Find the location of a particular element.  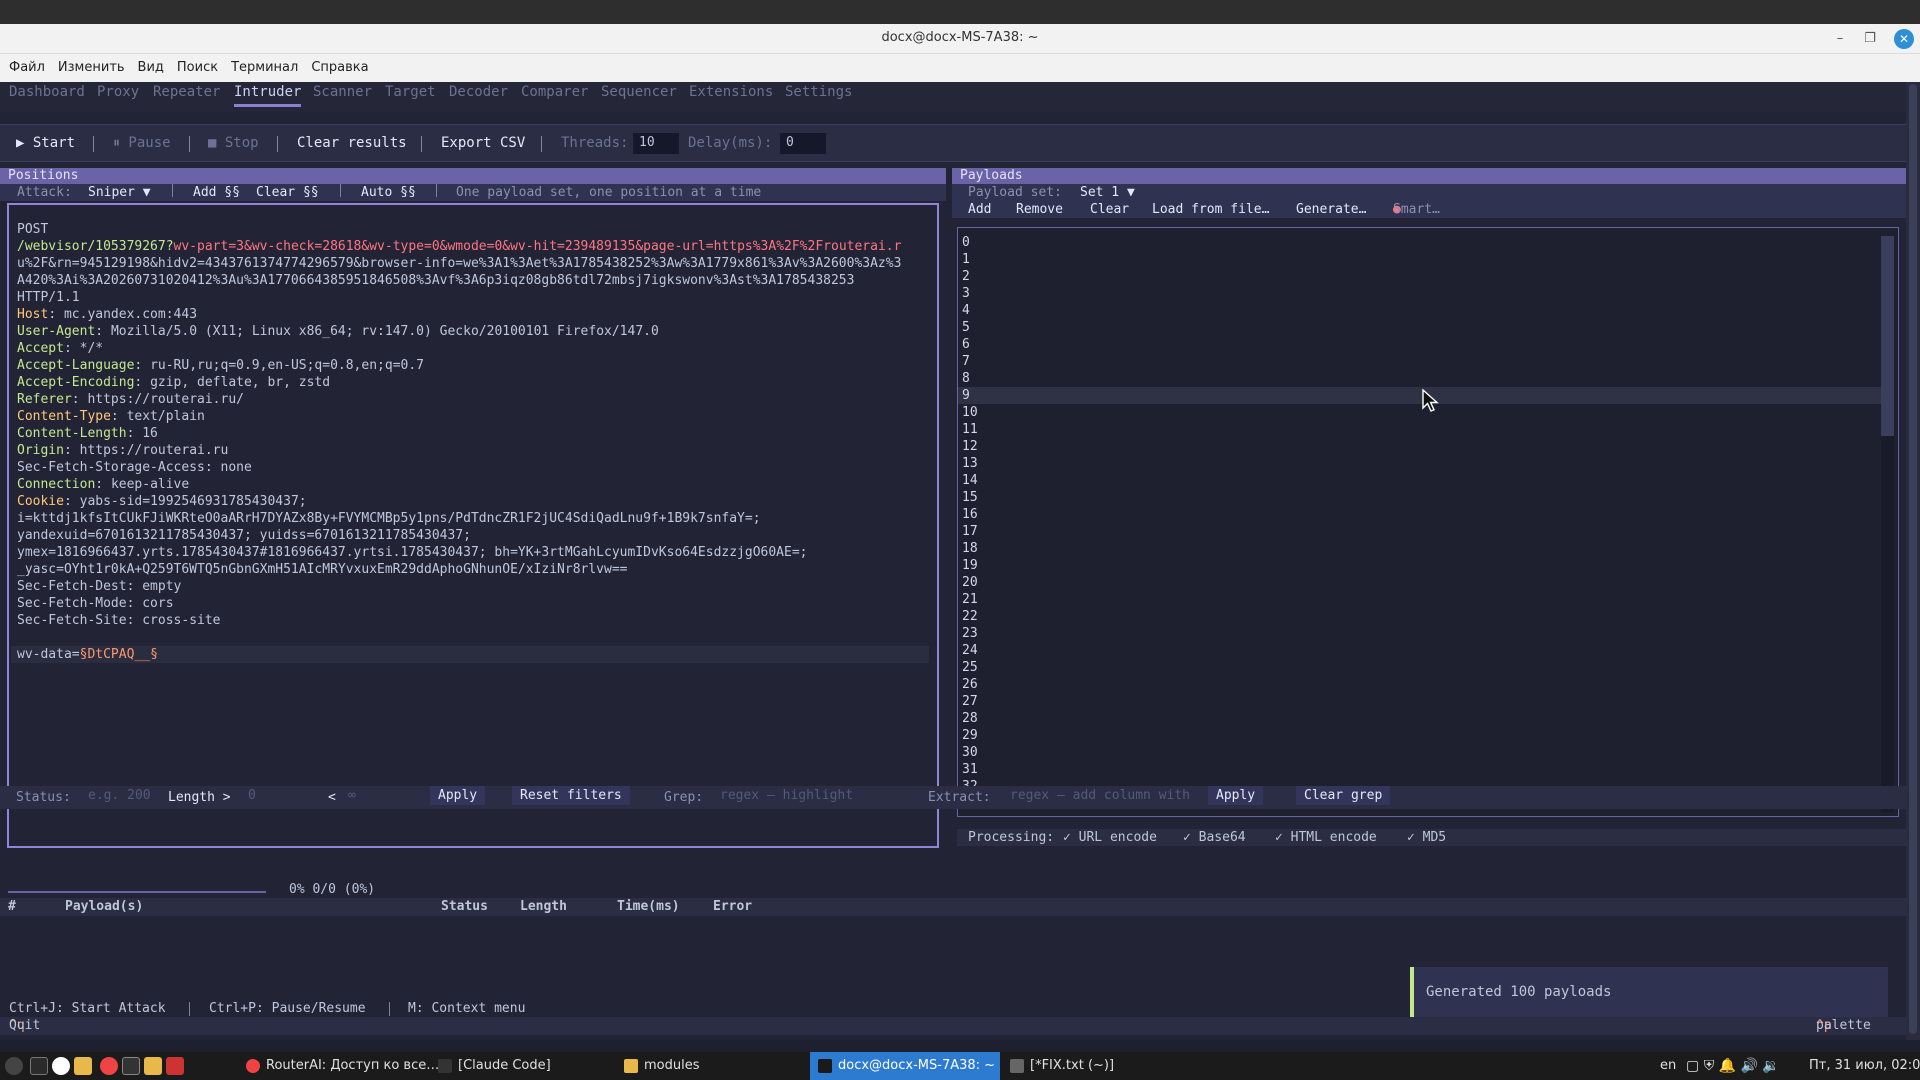

auto-markers-button: Auto §§ is located at coordinates (388, 192).